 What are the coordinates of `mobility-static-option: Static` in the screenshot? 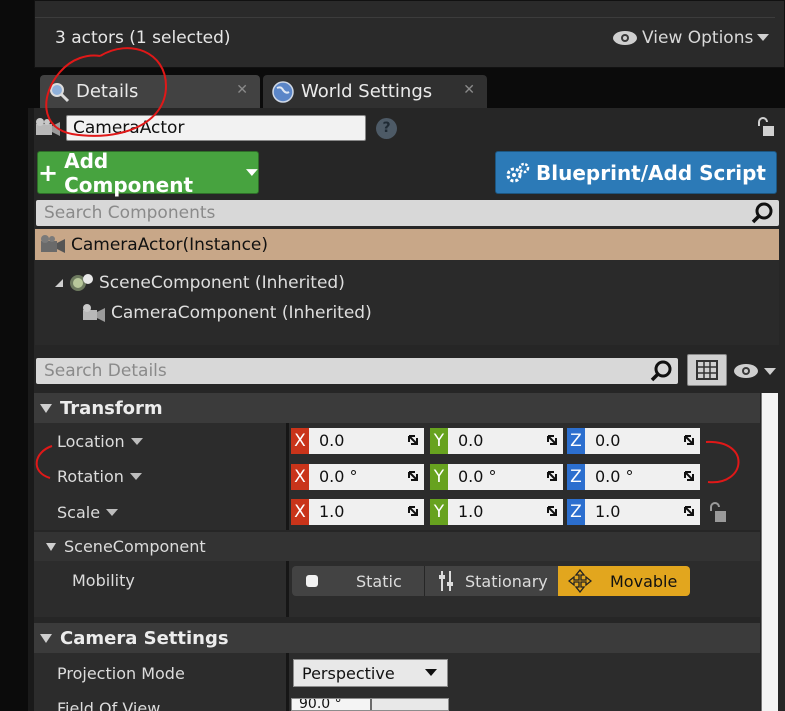 It's located at (358, 581).